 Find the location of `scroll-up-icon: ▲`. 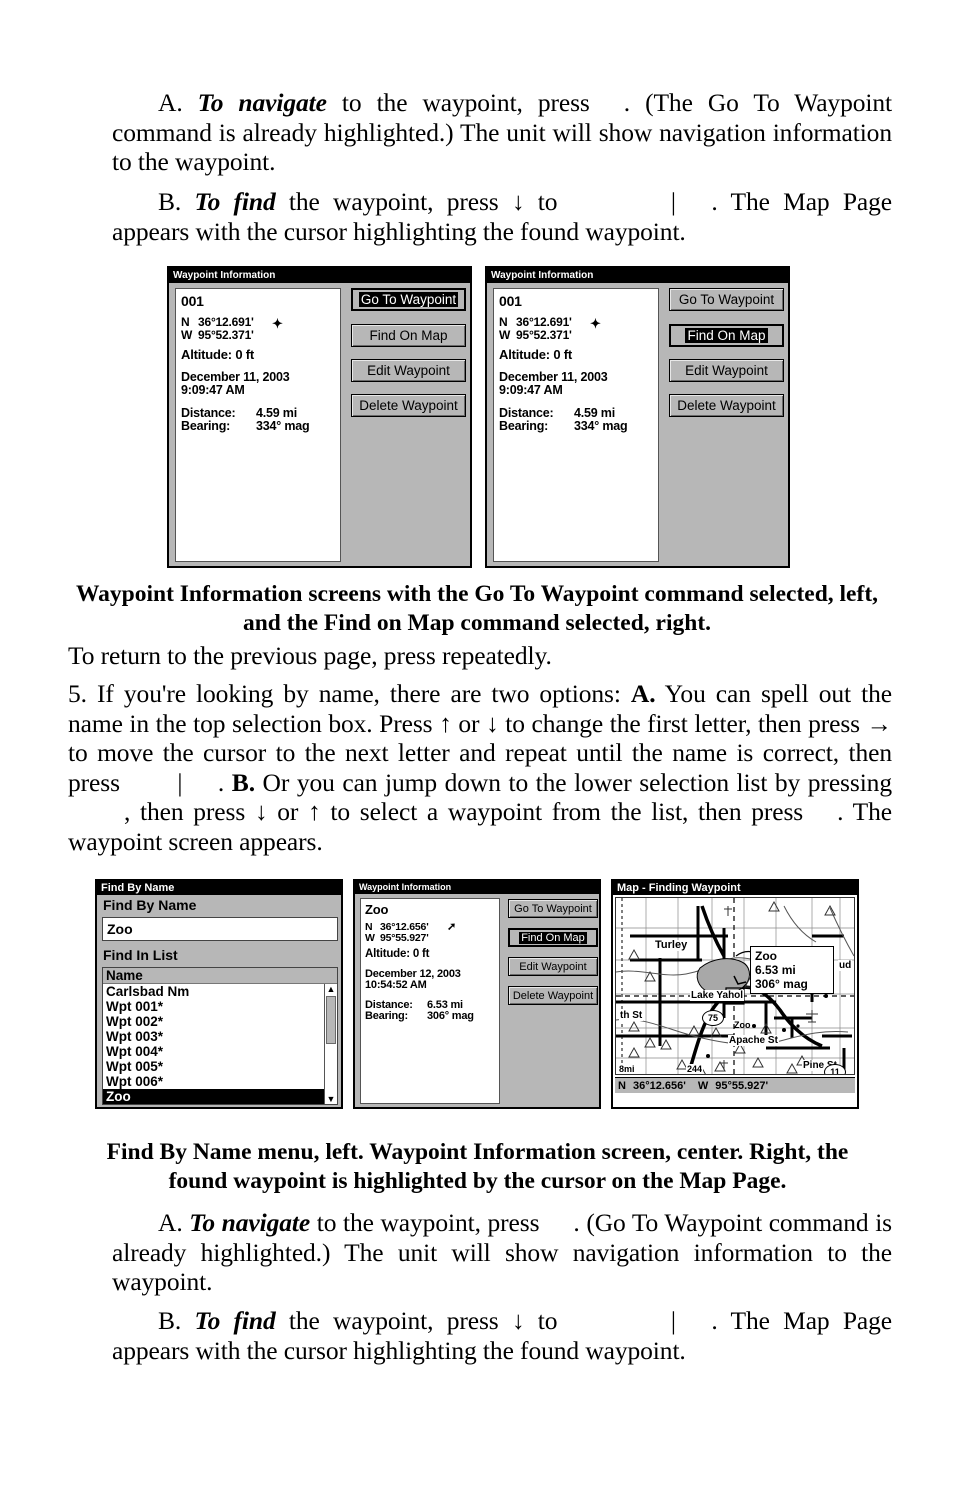

scroll-up-icon: ▲ is located at coordinates (331, 989).